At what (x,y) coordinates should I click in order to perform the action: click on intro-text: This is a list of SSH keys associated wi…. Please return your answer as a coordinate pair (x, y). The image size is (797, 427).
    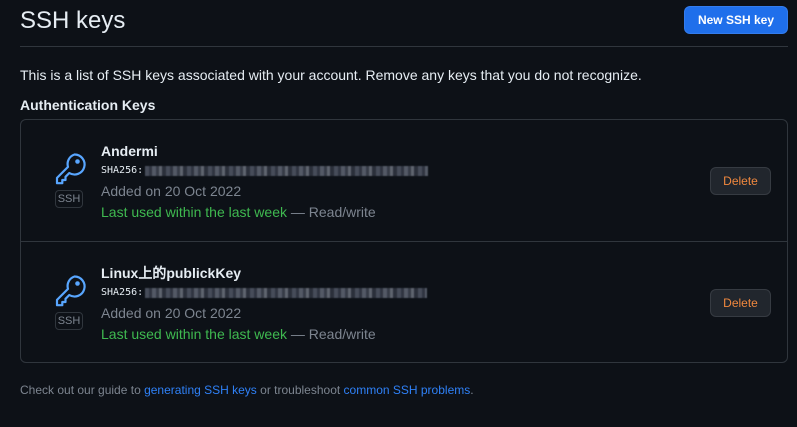
    Looking at the image, I should click on (331, 75).